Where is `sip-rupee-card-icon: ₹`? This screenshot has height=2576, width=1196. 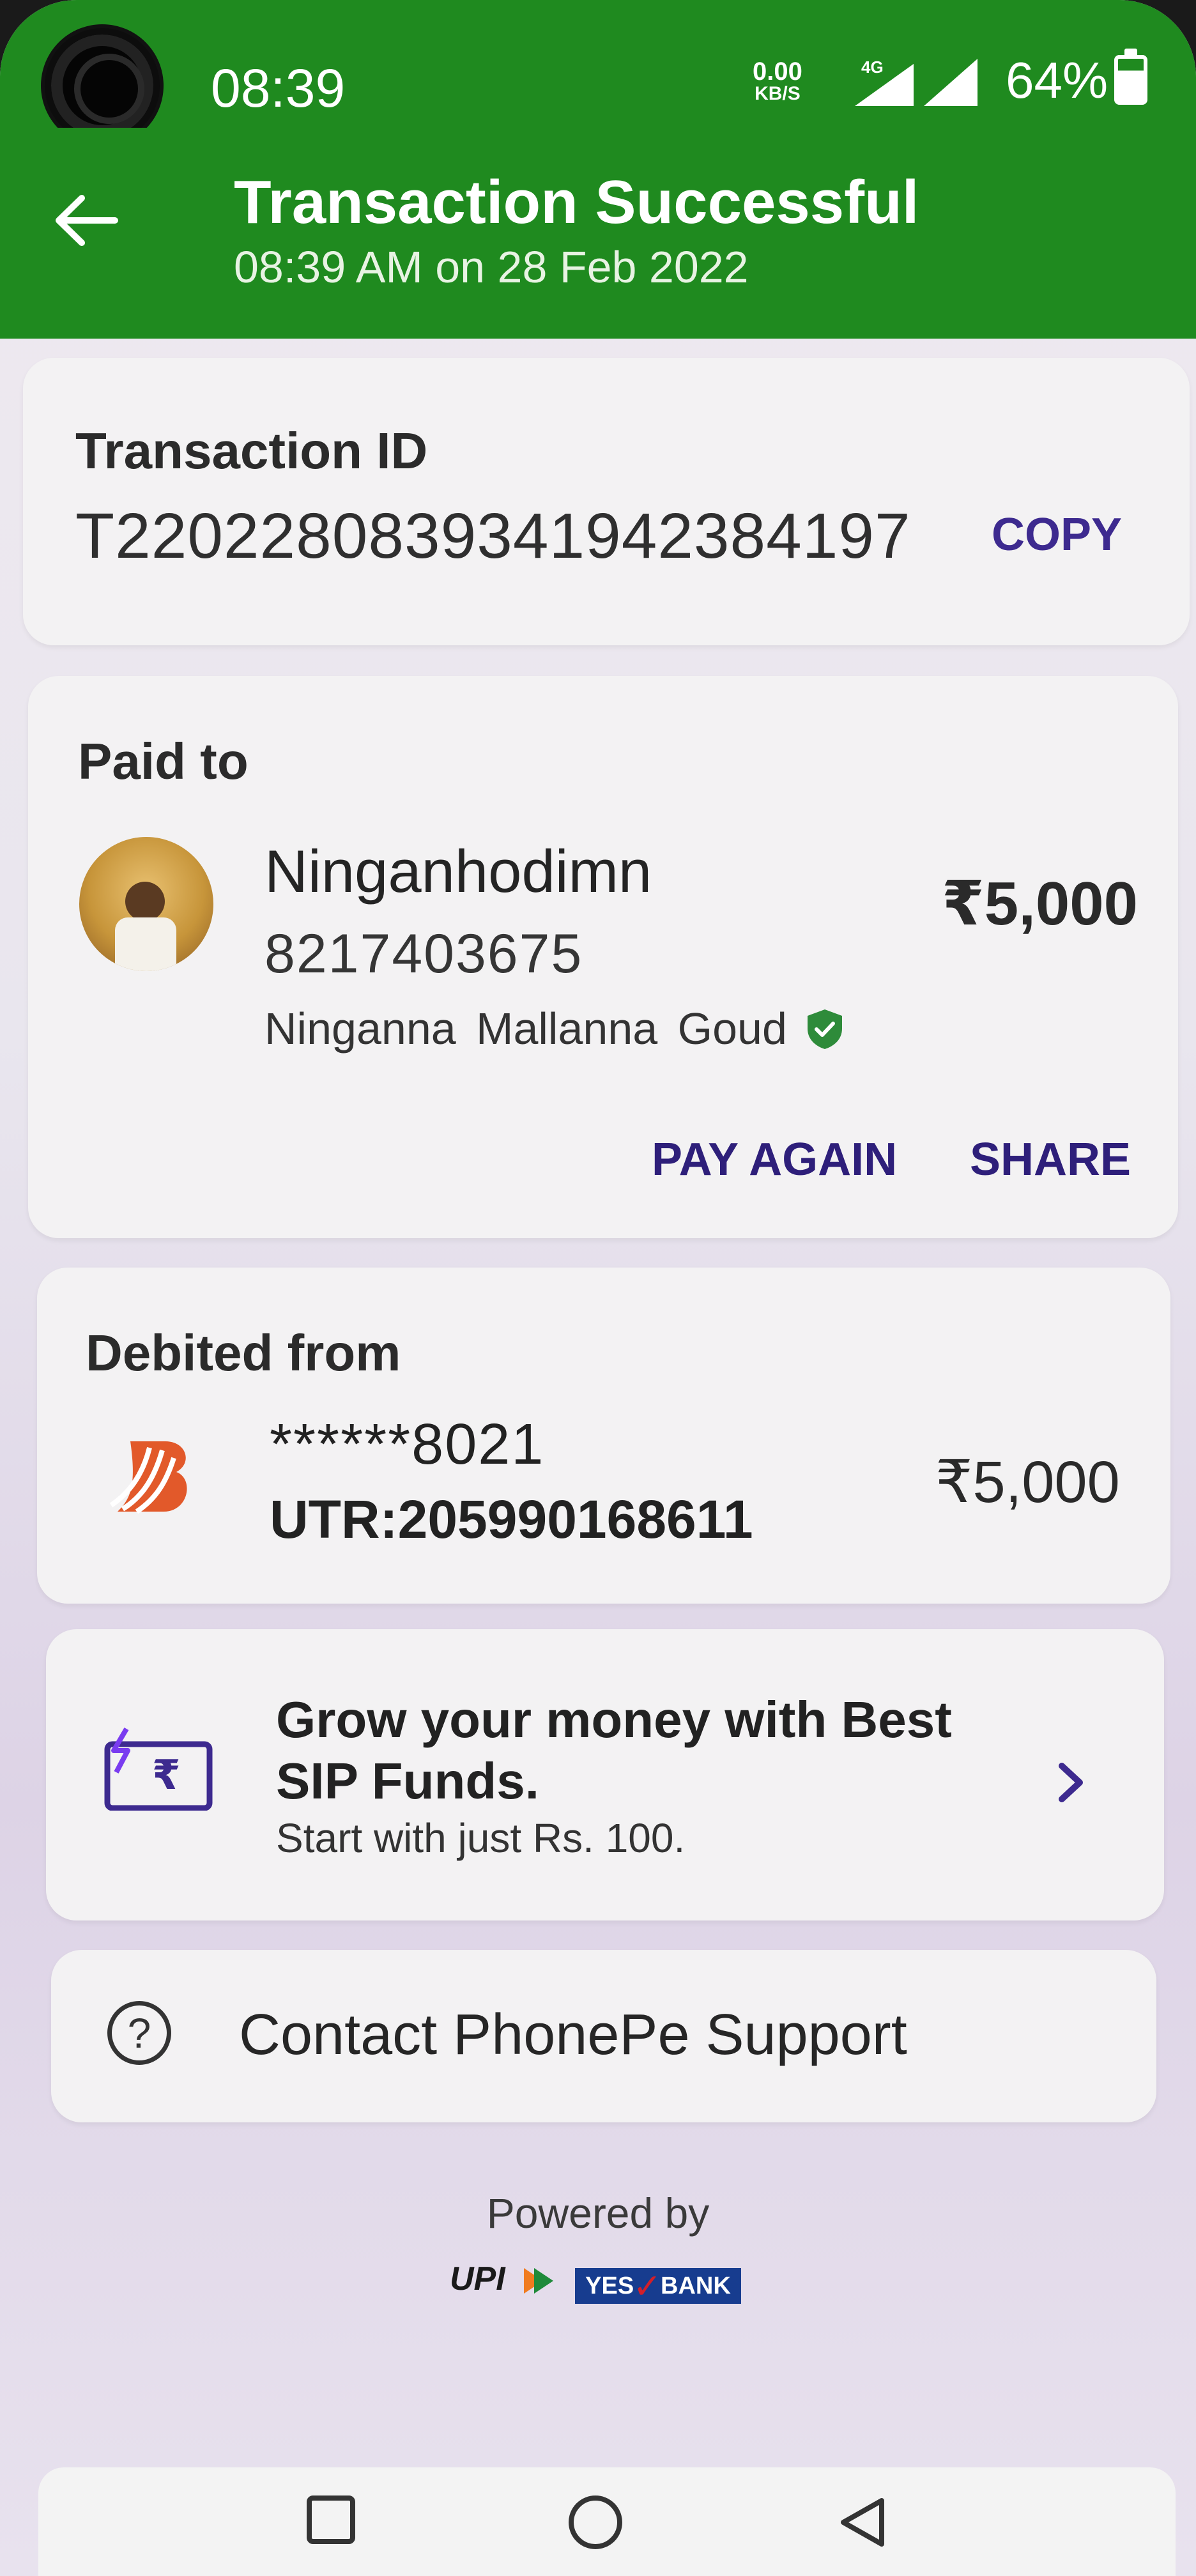
sip-rupee-card-icon: ₹ is located at coordinates (158, 1769).